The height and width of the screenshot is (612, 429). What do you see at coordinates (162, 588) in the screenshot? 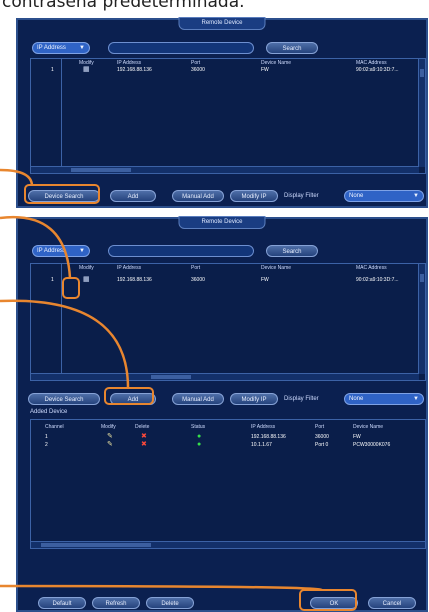
I see `callout-line-ok` at bounding box center [162, 588].